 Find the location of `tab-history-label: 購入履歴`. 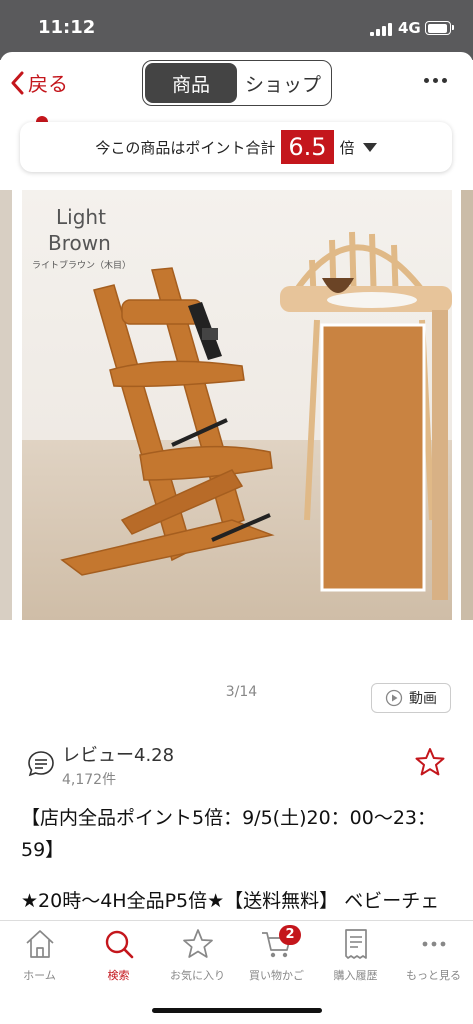

tab-history-label: 購入履歴 is located at coordinates (355, 975).